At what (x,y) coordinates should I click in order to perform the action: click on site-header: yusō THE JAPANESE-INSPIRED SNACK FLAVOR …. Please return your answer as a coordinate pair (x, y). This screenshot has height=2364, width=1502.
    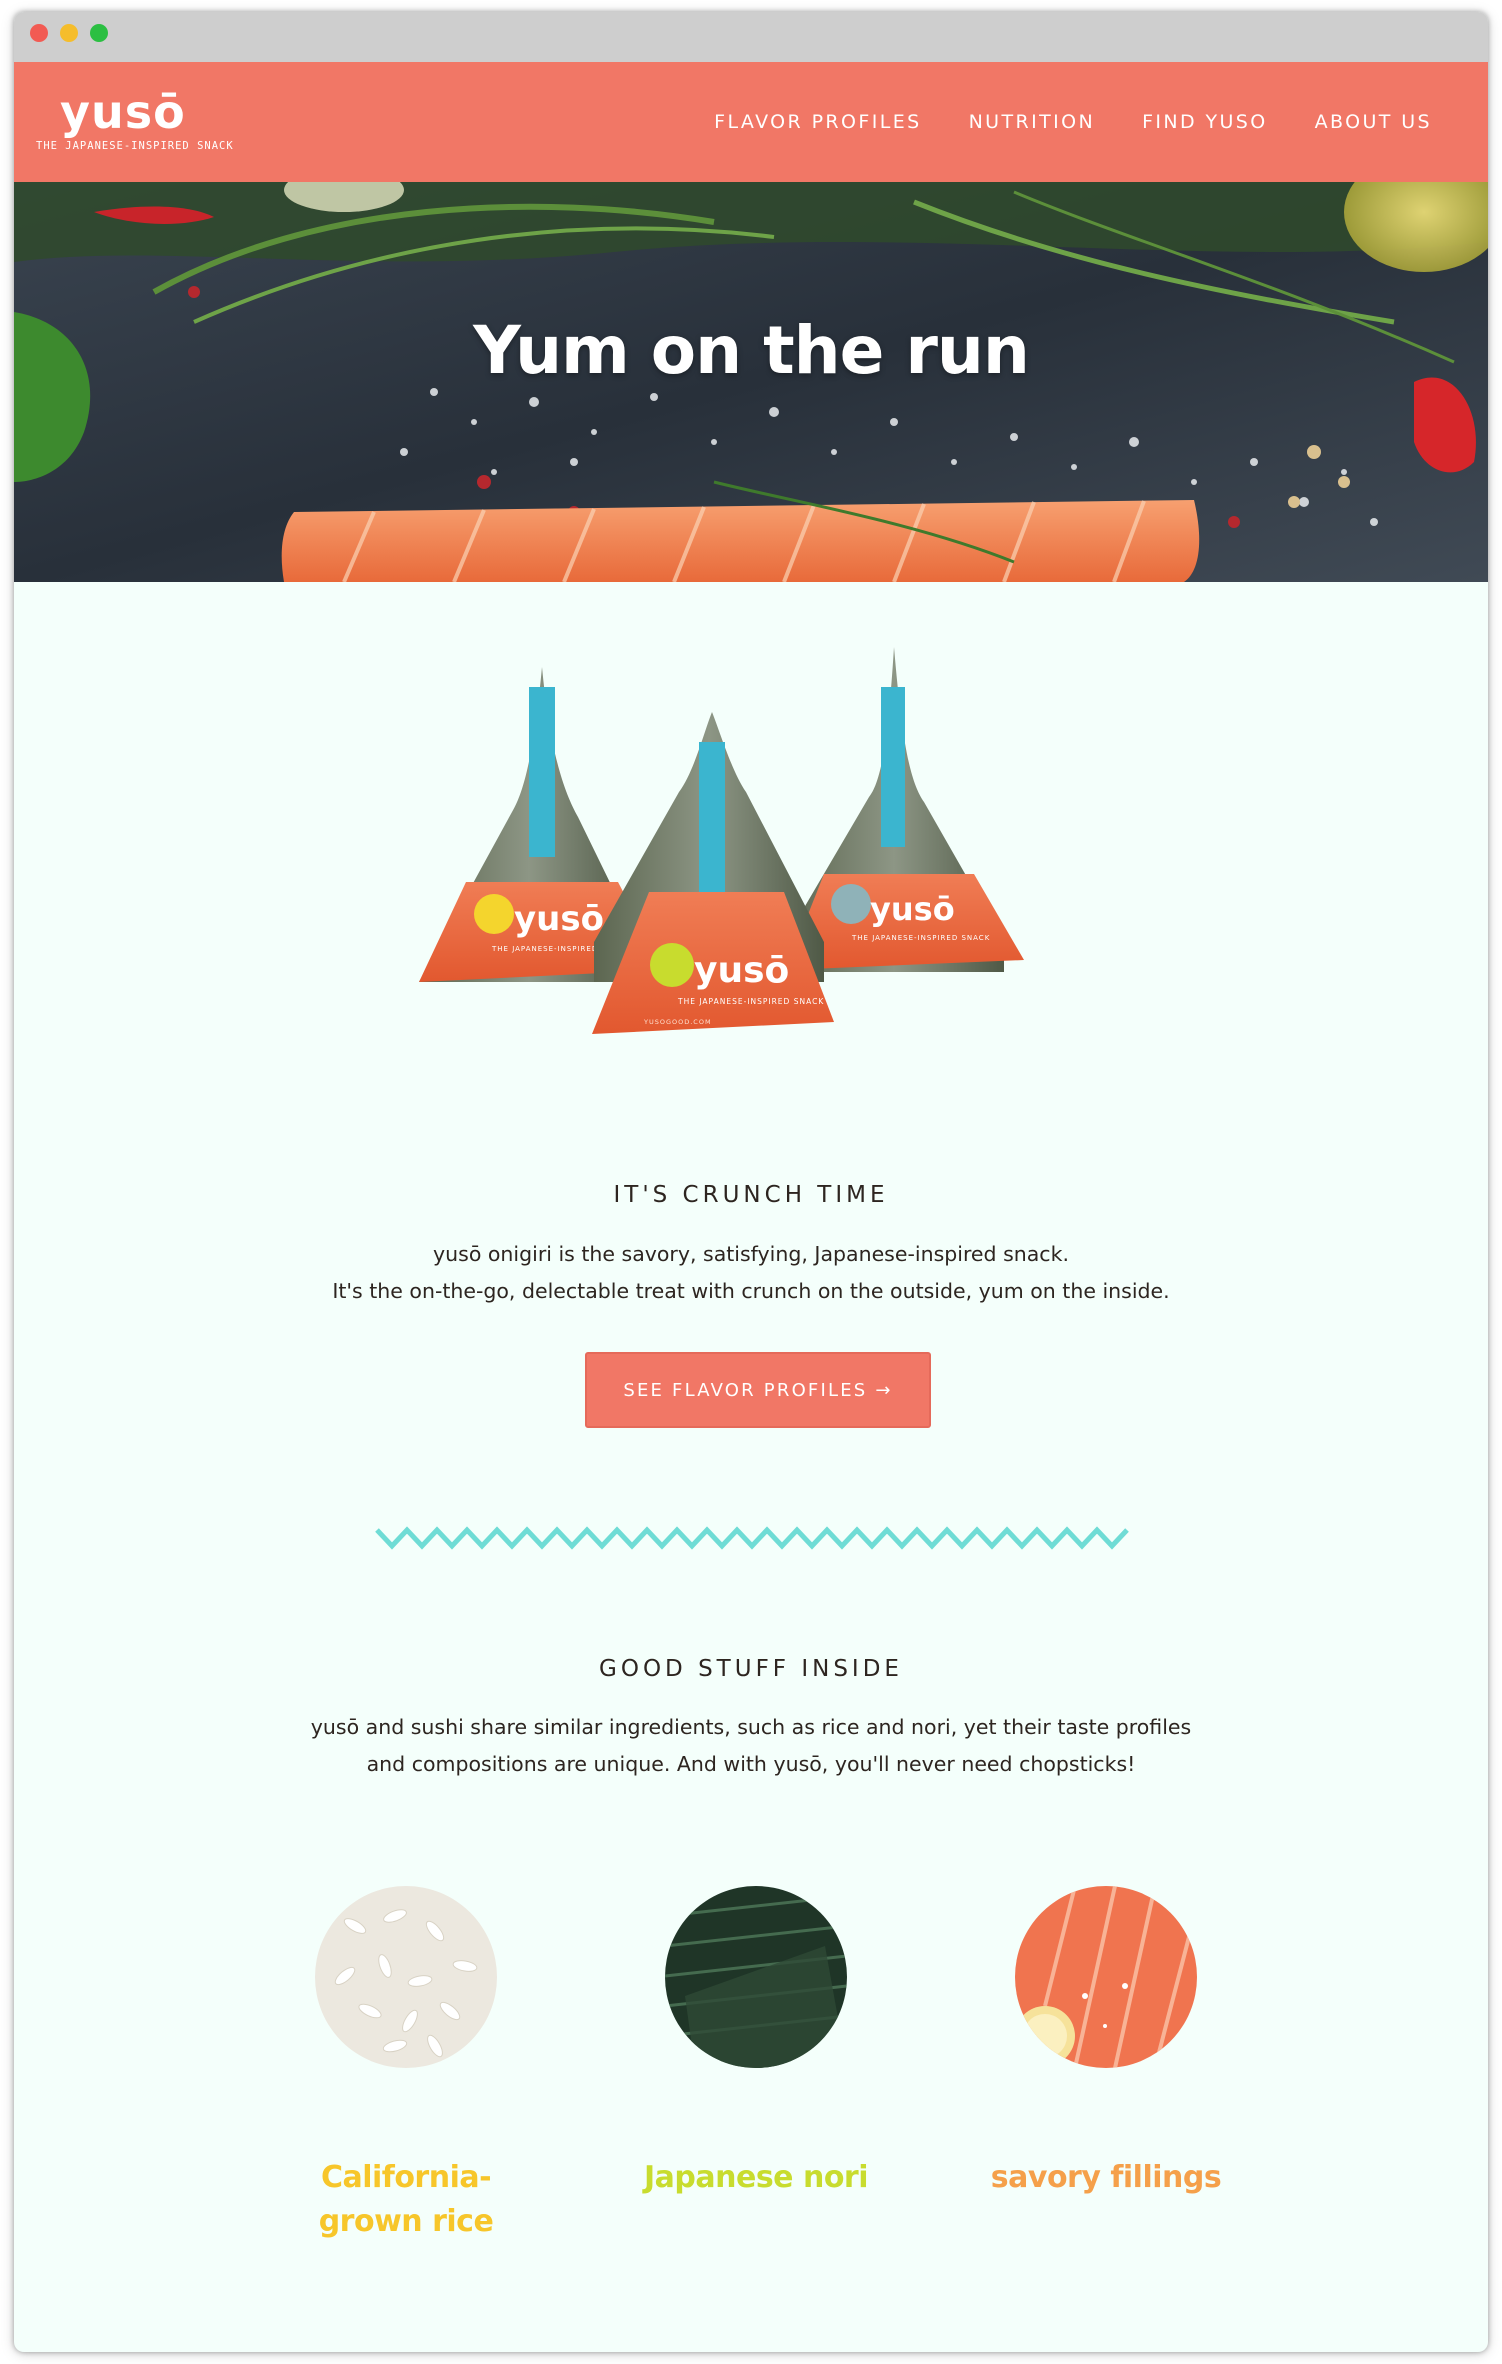
    Looking at the image, I should click on (751, 122).